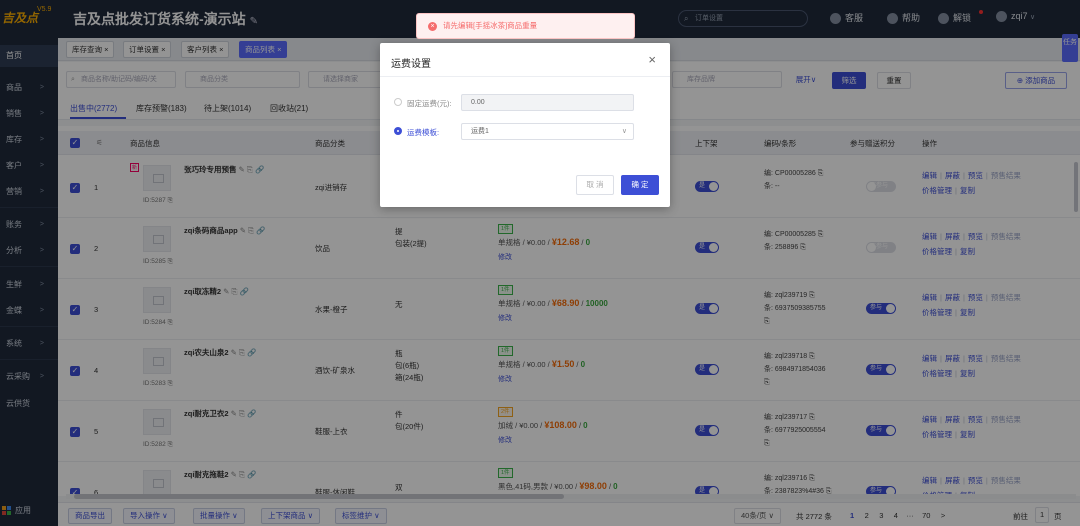 This screenshot has width=1080, height=526. Describe the element at coordinates (595, 185) in the screenshot. I see `cancel-button: 取 消` at that location.